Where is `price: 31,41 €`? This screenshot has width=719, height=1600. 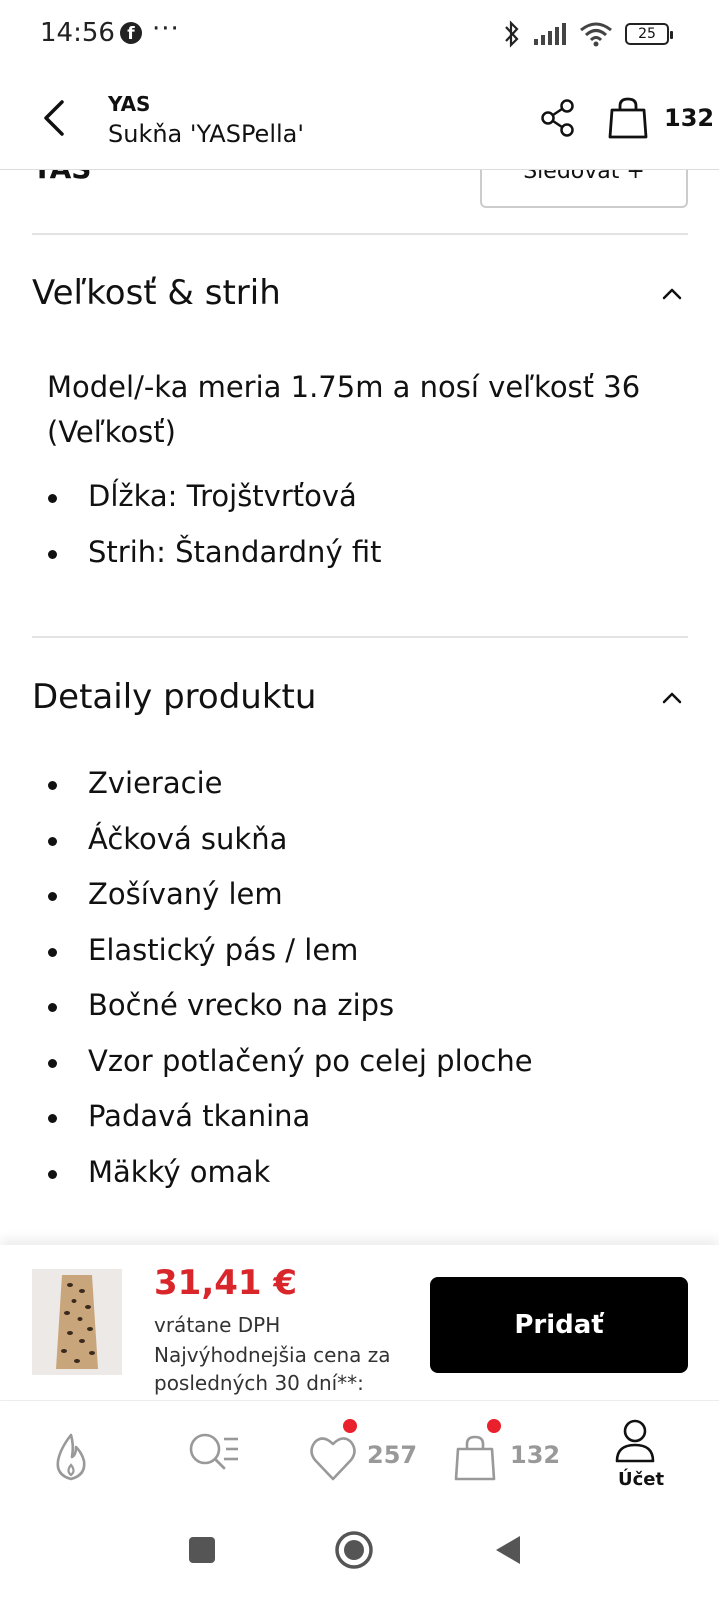 price: 31,41 € is located at coordinates (226, 1283).